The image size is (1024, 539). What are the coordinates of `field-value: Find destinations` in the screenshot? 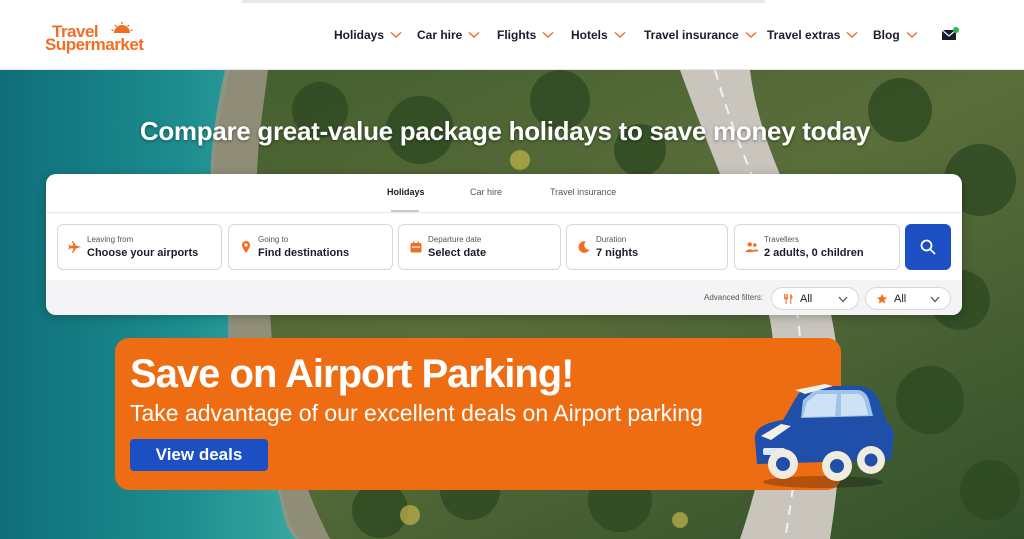 It's located at (304, 253).